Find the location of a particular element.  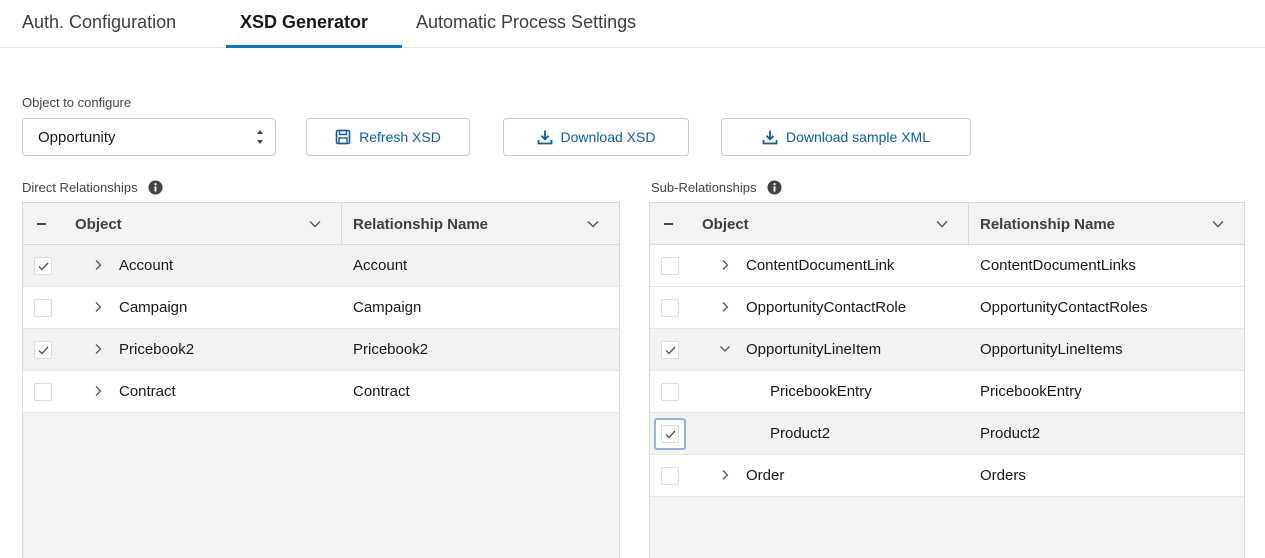

object-cell: Account is located at coordinates (146, 265).